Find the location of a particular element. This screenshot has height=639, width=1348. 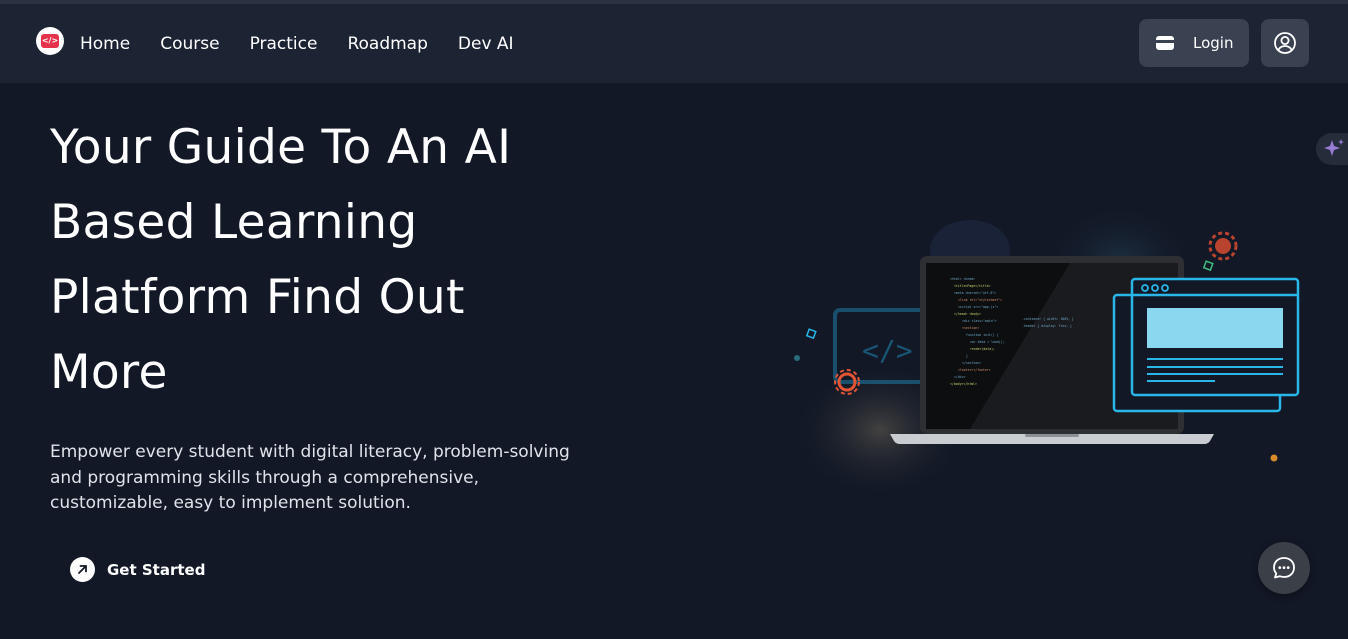

svg-text: .header { display: flex; } is located at coordinates (1047, 326).